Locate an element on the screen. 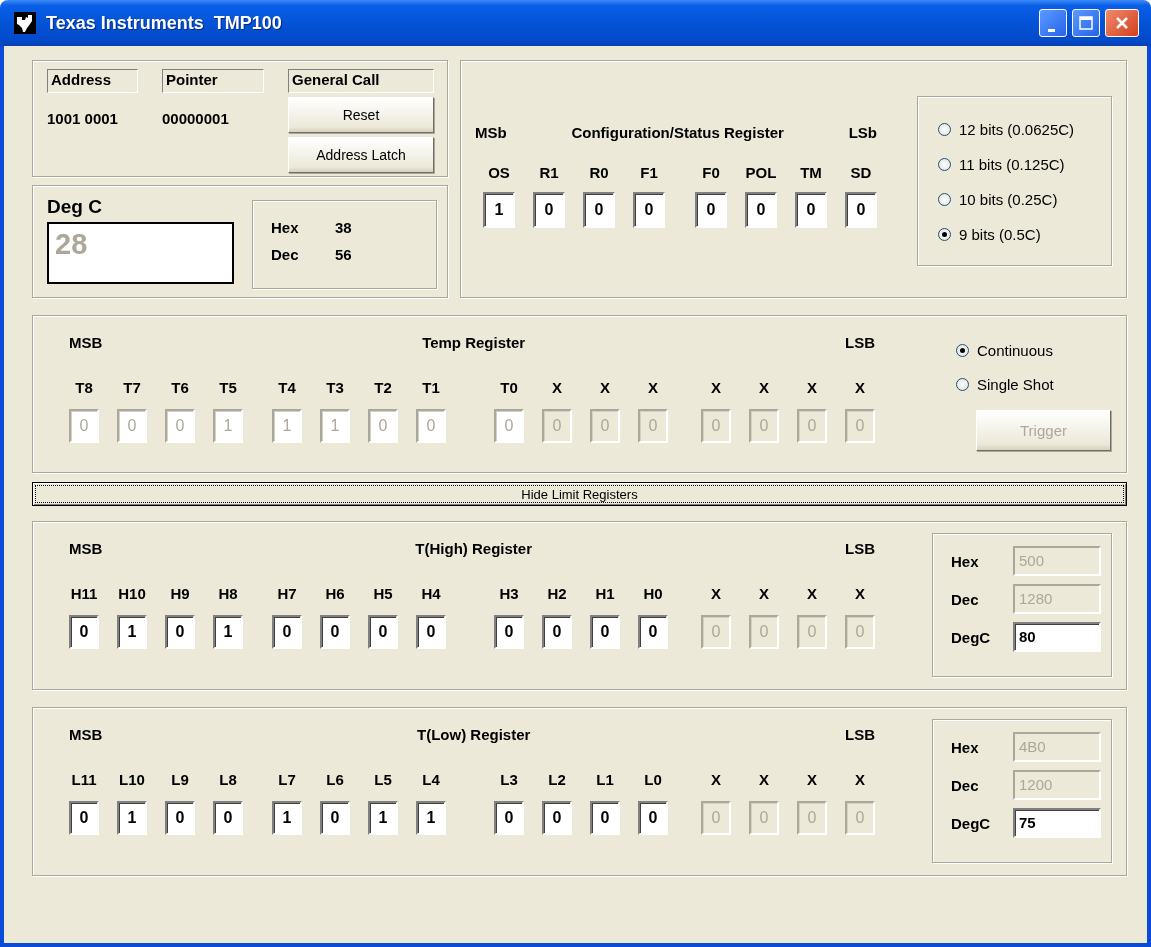  bit-label: T6 is located at coordinates (180, 388).